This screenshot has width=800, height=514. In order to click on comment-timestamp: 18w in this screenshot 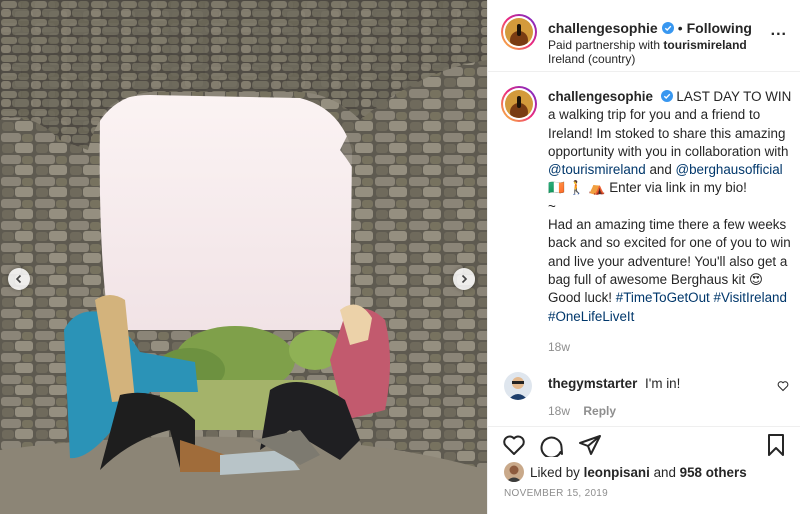, I will do `click(559, 411)`.